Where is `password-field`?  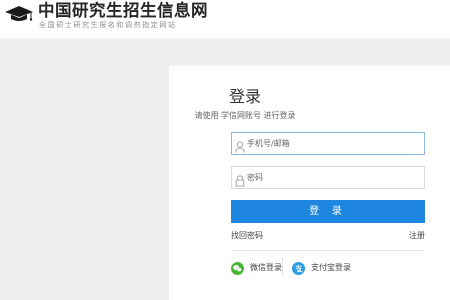
password-field is located at coordinates (328, 177).